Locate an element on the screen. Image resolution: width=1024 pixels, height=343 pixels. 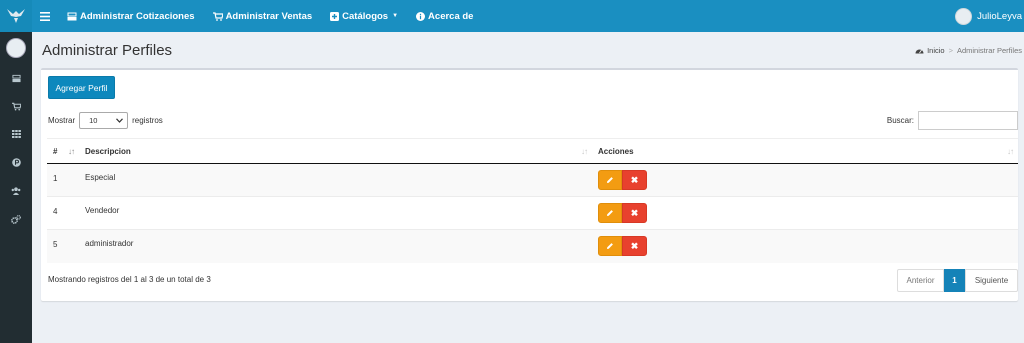
nav-administrar-cotizaciones: Administrar Cotizaciones is located at coordinates (131, 16).